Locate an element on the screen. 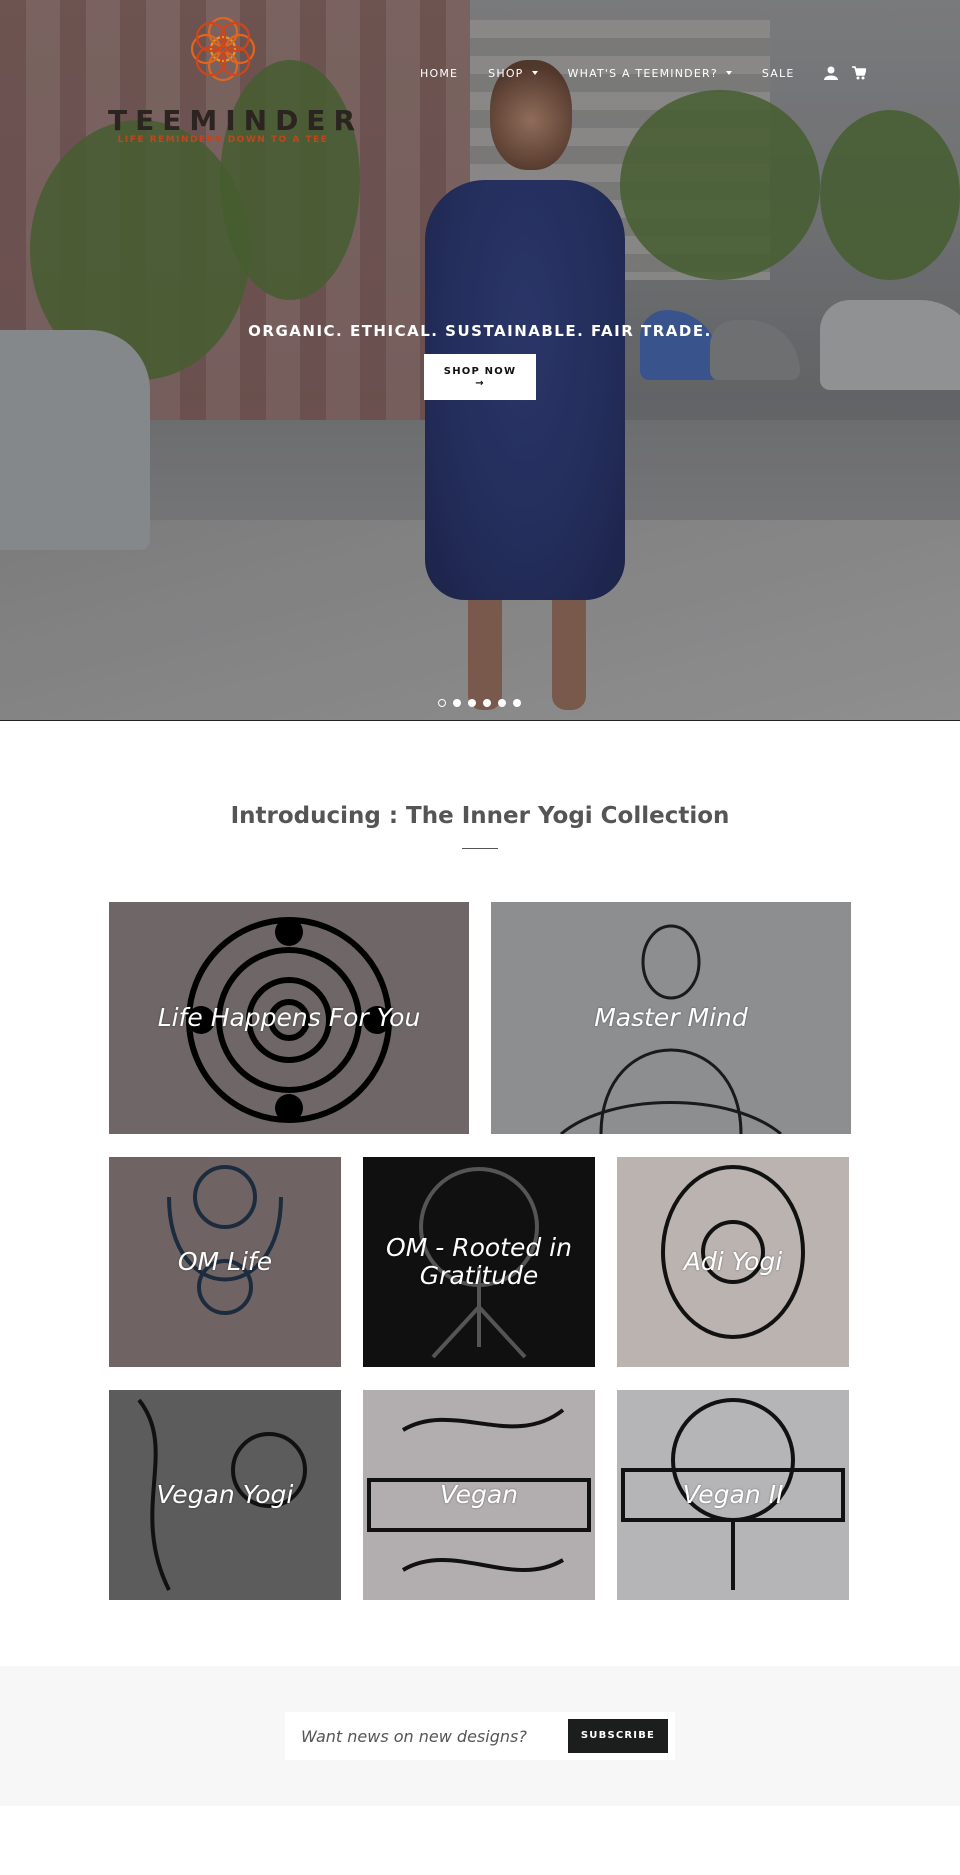  newsletter-form: SUBSCRIBE is located at coordinates (480, 1736).